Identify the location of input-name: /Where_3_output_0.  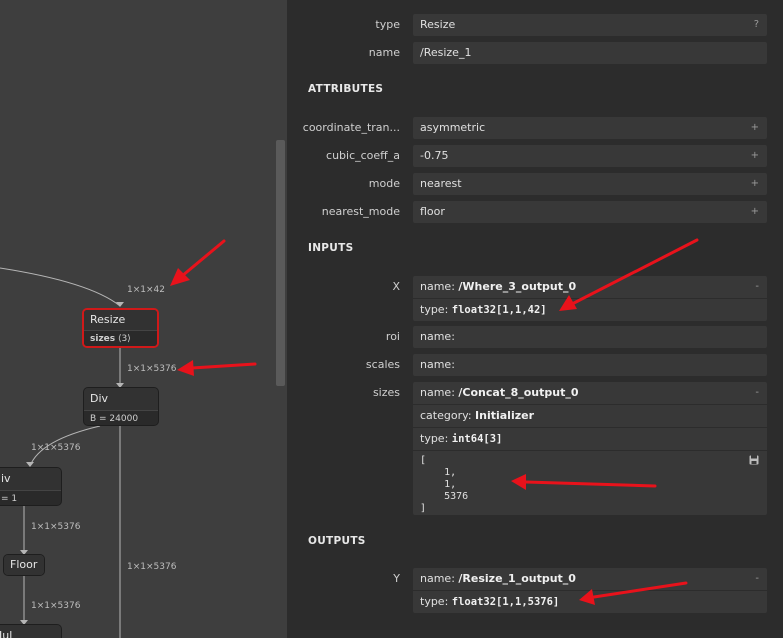
(517, 286).